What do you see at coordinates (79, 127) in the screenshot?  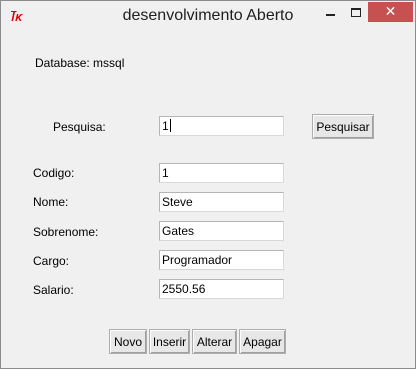 I see `search-label: Pesquisa:` at bounding box center [79, 127].